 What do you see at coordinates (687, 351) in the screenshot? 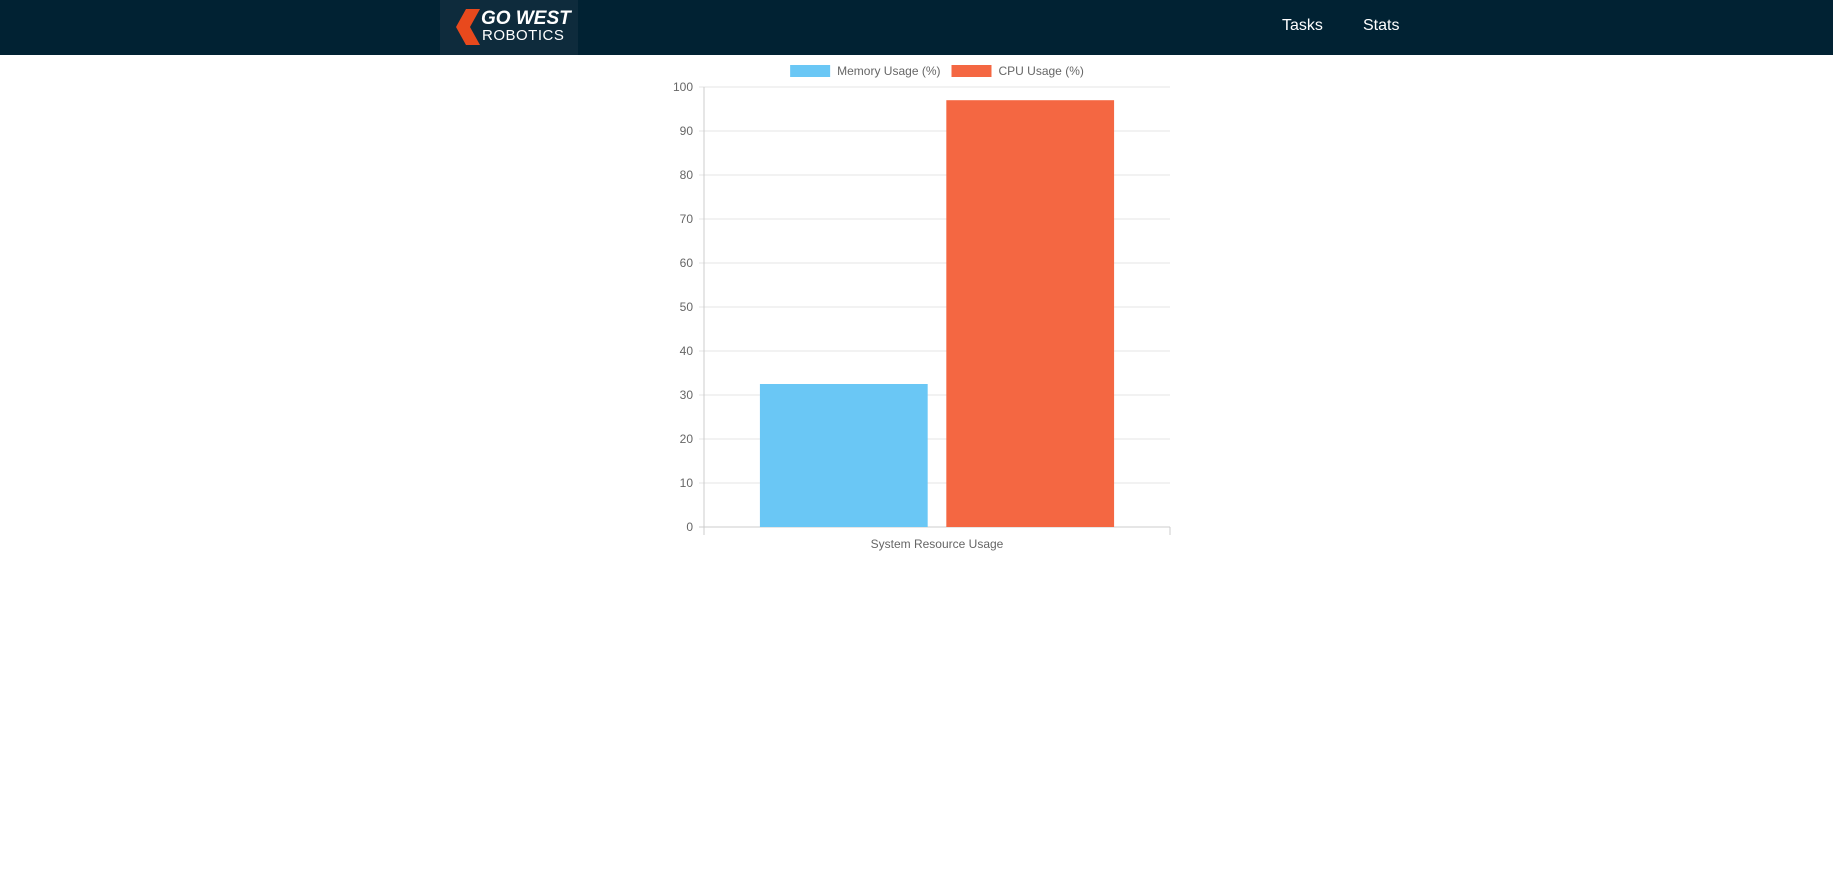
I see `y-tick-label: 40` at bounding box center [687, 351].